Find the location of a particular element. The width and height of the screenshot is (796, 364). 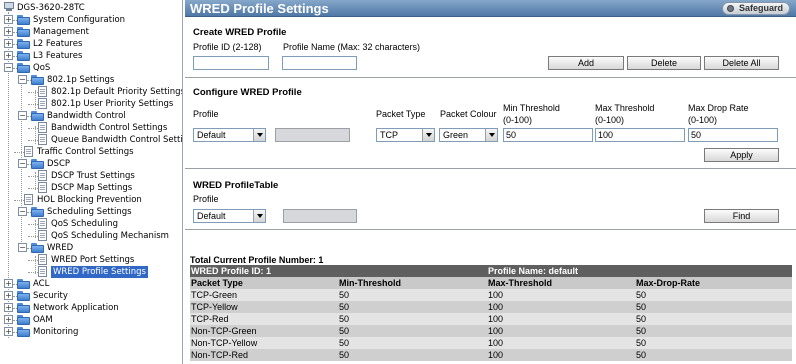

tree-item-wred-port-settings: WRED Port Settings is located at coordinates (91, 260).